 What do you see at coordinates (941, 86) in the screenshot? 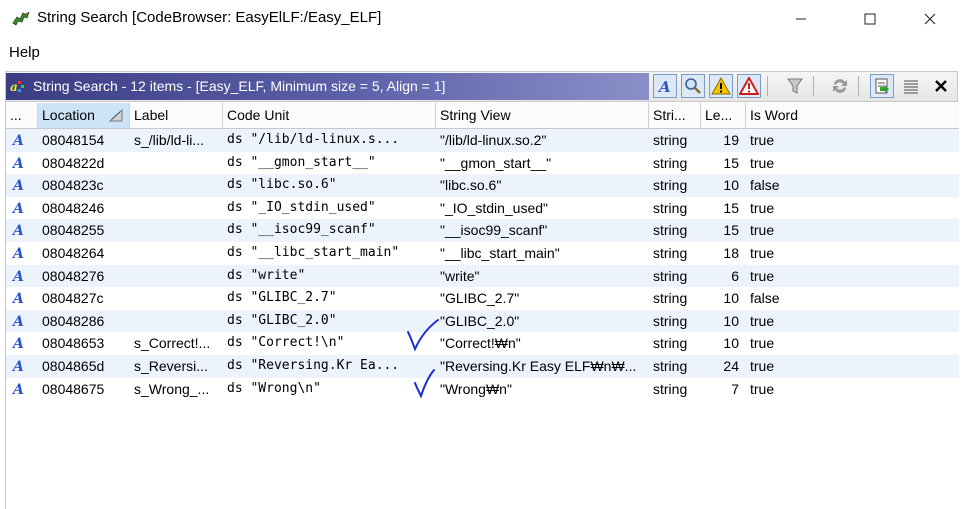
I see `close-panel-button` at bounding box center [941, 86].